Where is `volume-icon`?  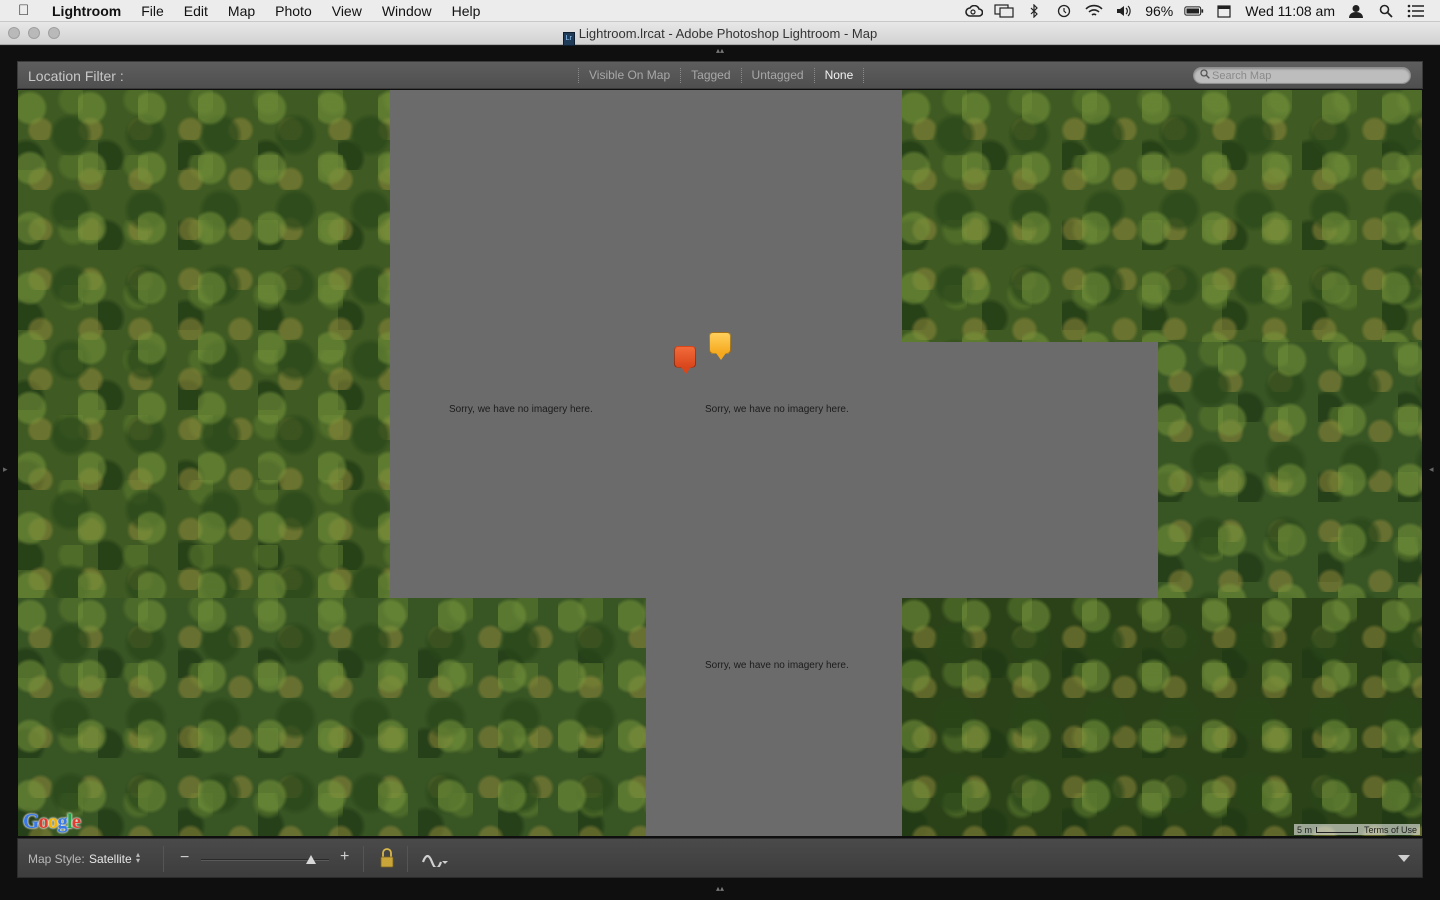
volume-icon is located at coordinates (1124, 11).